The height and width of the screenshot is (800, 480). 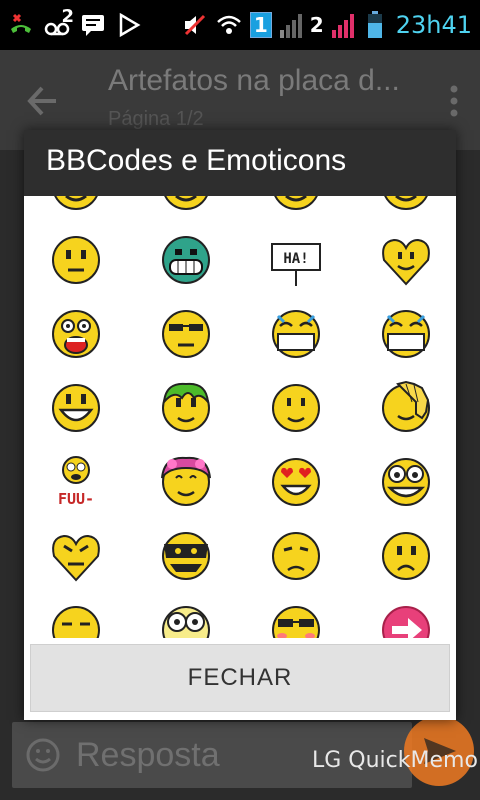 What do you see at coordinates (290, 25) in the screenshot?
I see `signal-icon` at bounding box center [290, 25].